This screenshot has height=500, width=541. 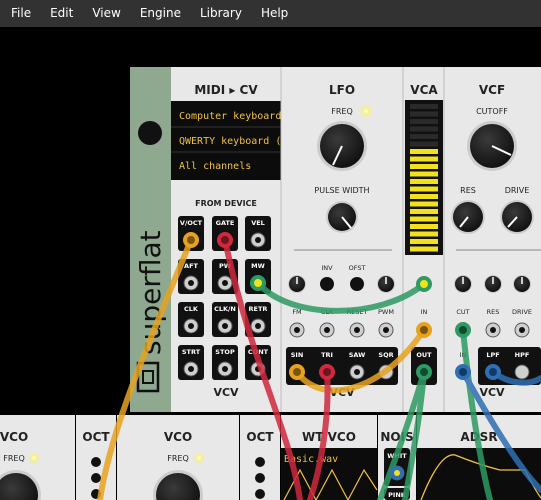 What do you see at coordinates (191, 352) in the screenshot?
I see `port-label-strt: STRT` at bounding box center [191, 352].